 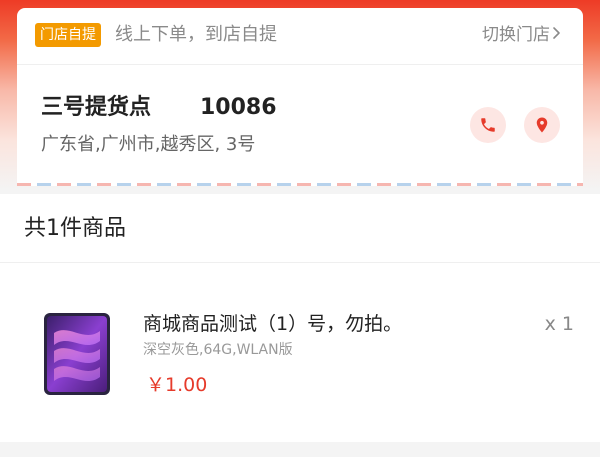 I want to click on product-quantity: x 1, so click(x=559, y=324).